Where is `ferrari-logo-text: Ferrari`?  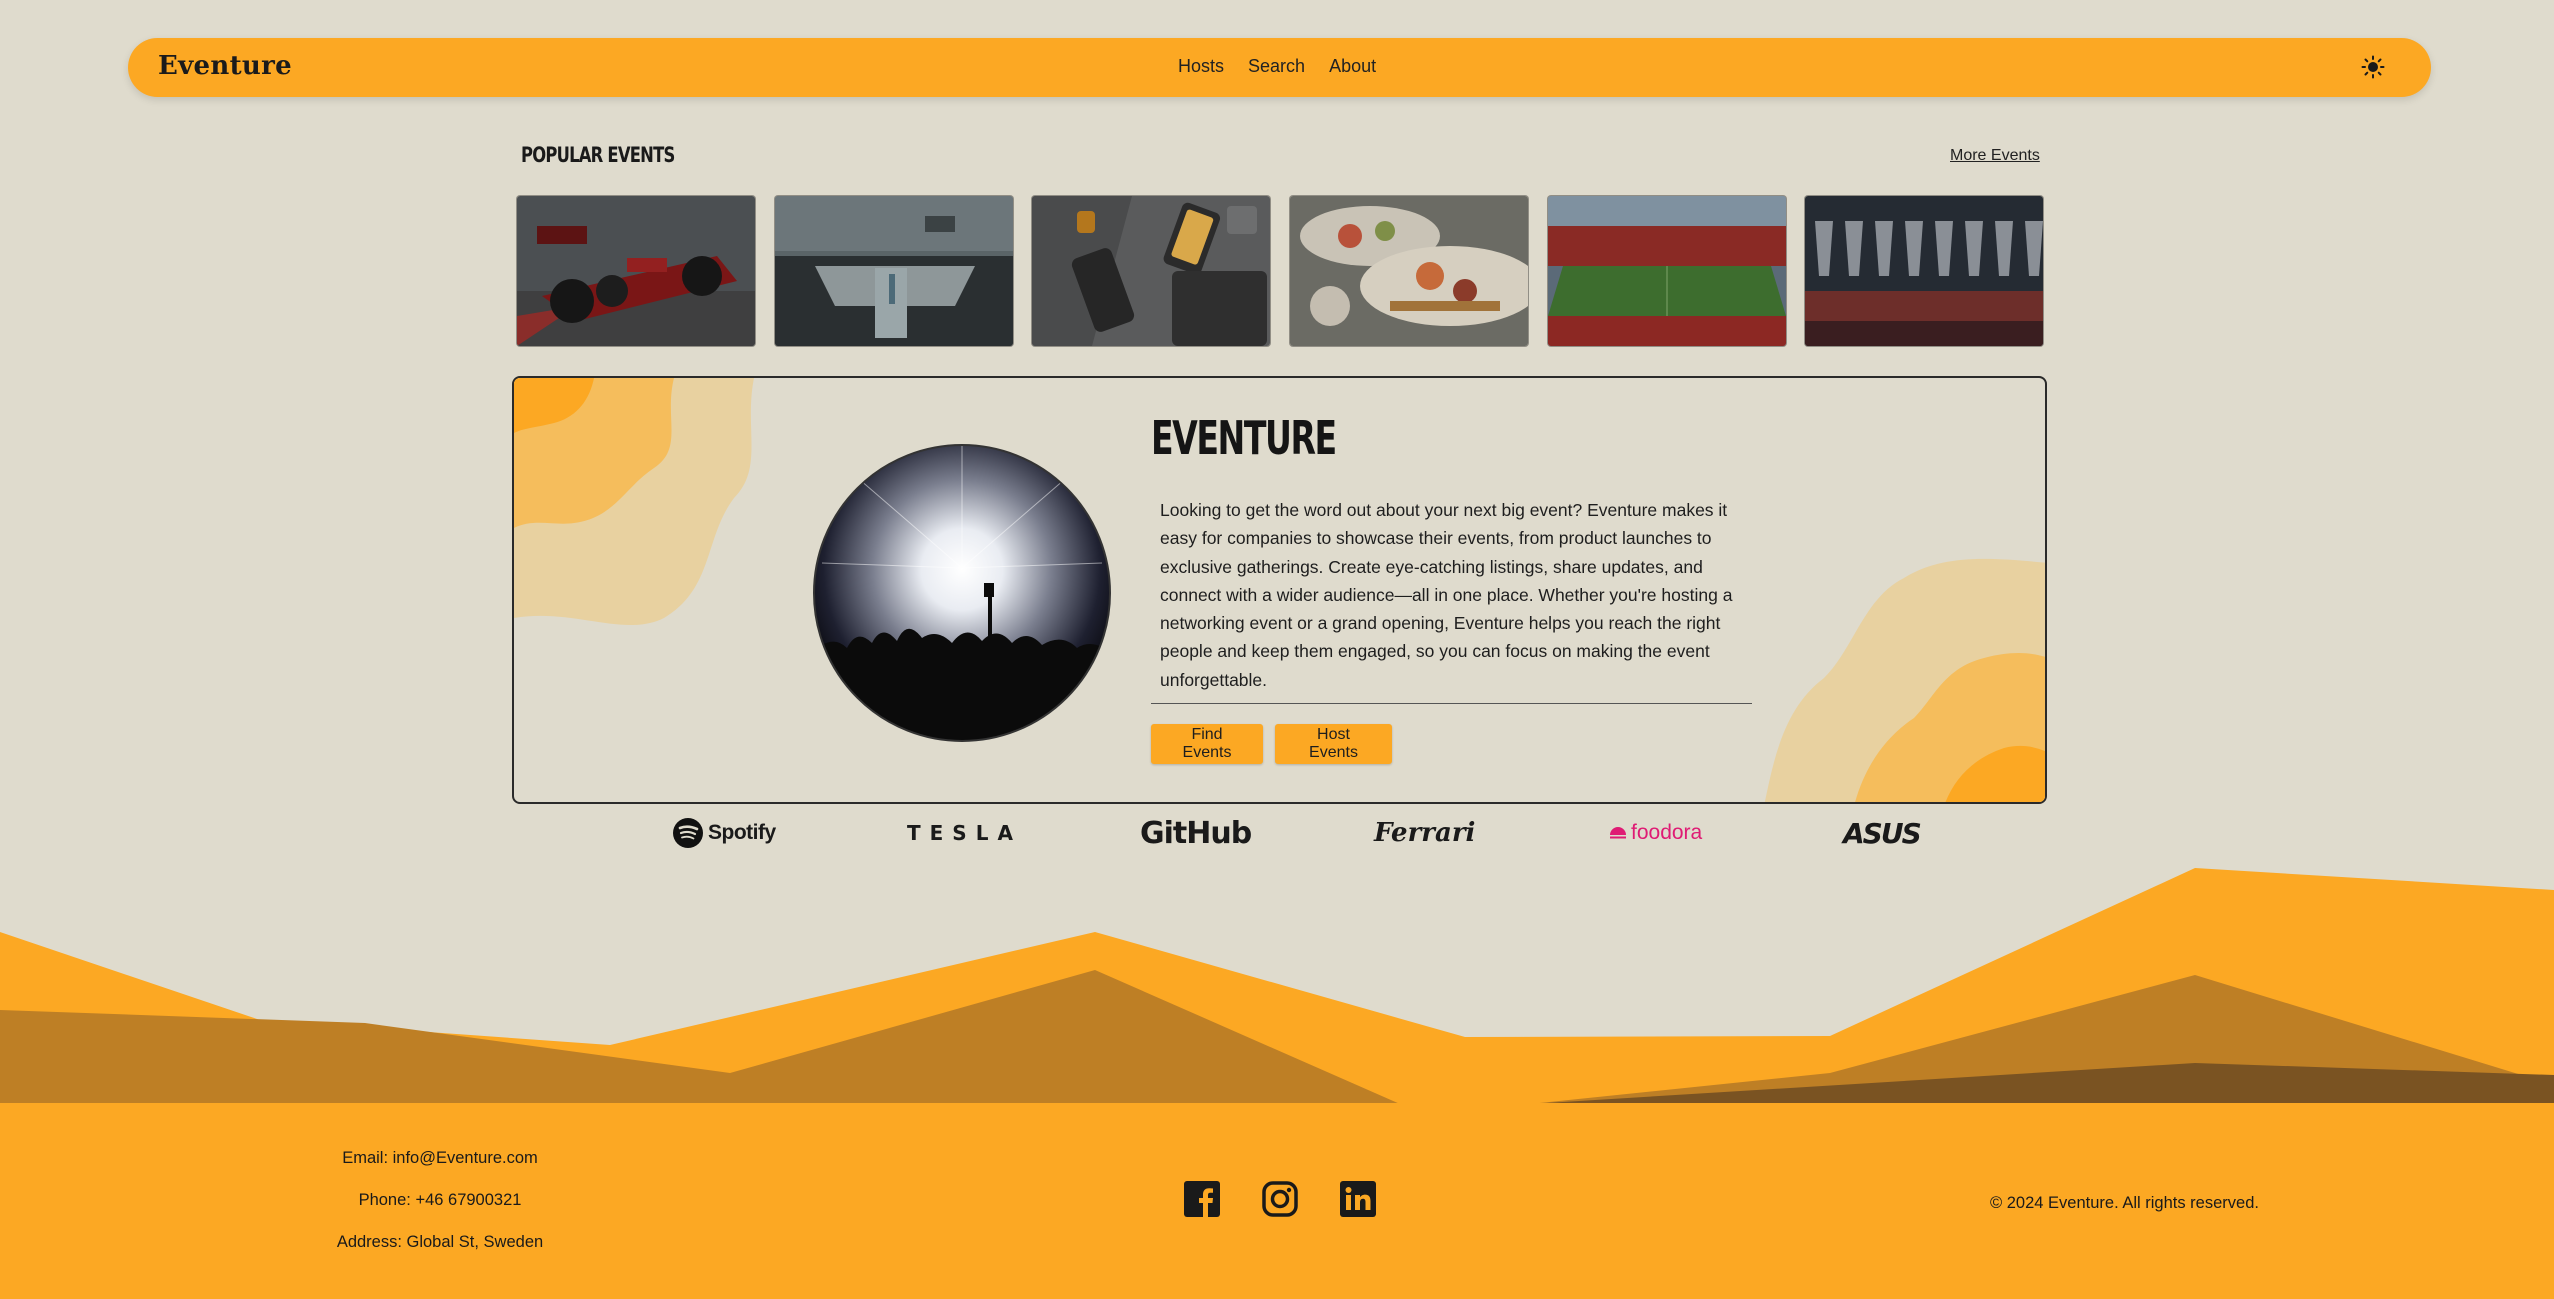
ferrari-logo-text: Ferrari is located at coordinates (1425, 833).